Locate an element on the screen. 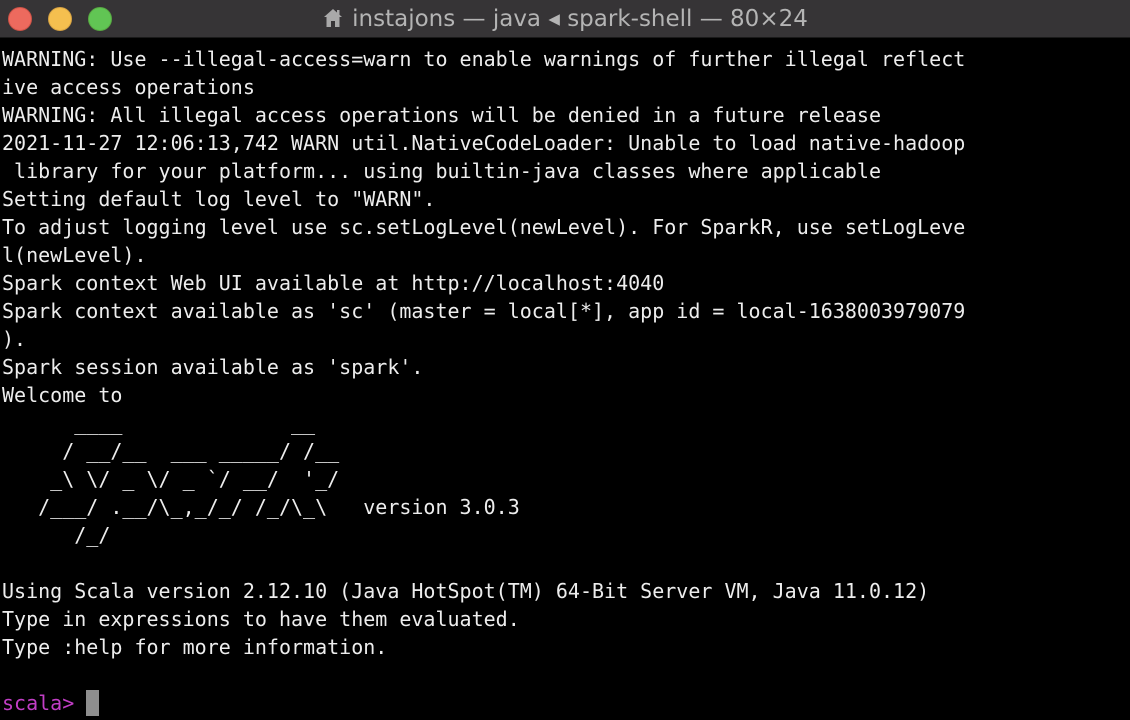 The width and height of the screenshot is (1130, 720). window-title: instajons — java ◂ spark-shell — 80×24 is located at coordinates (580, 19).